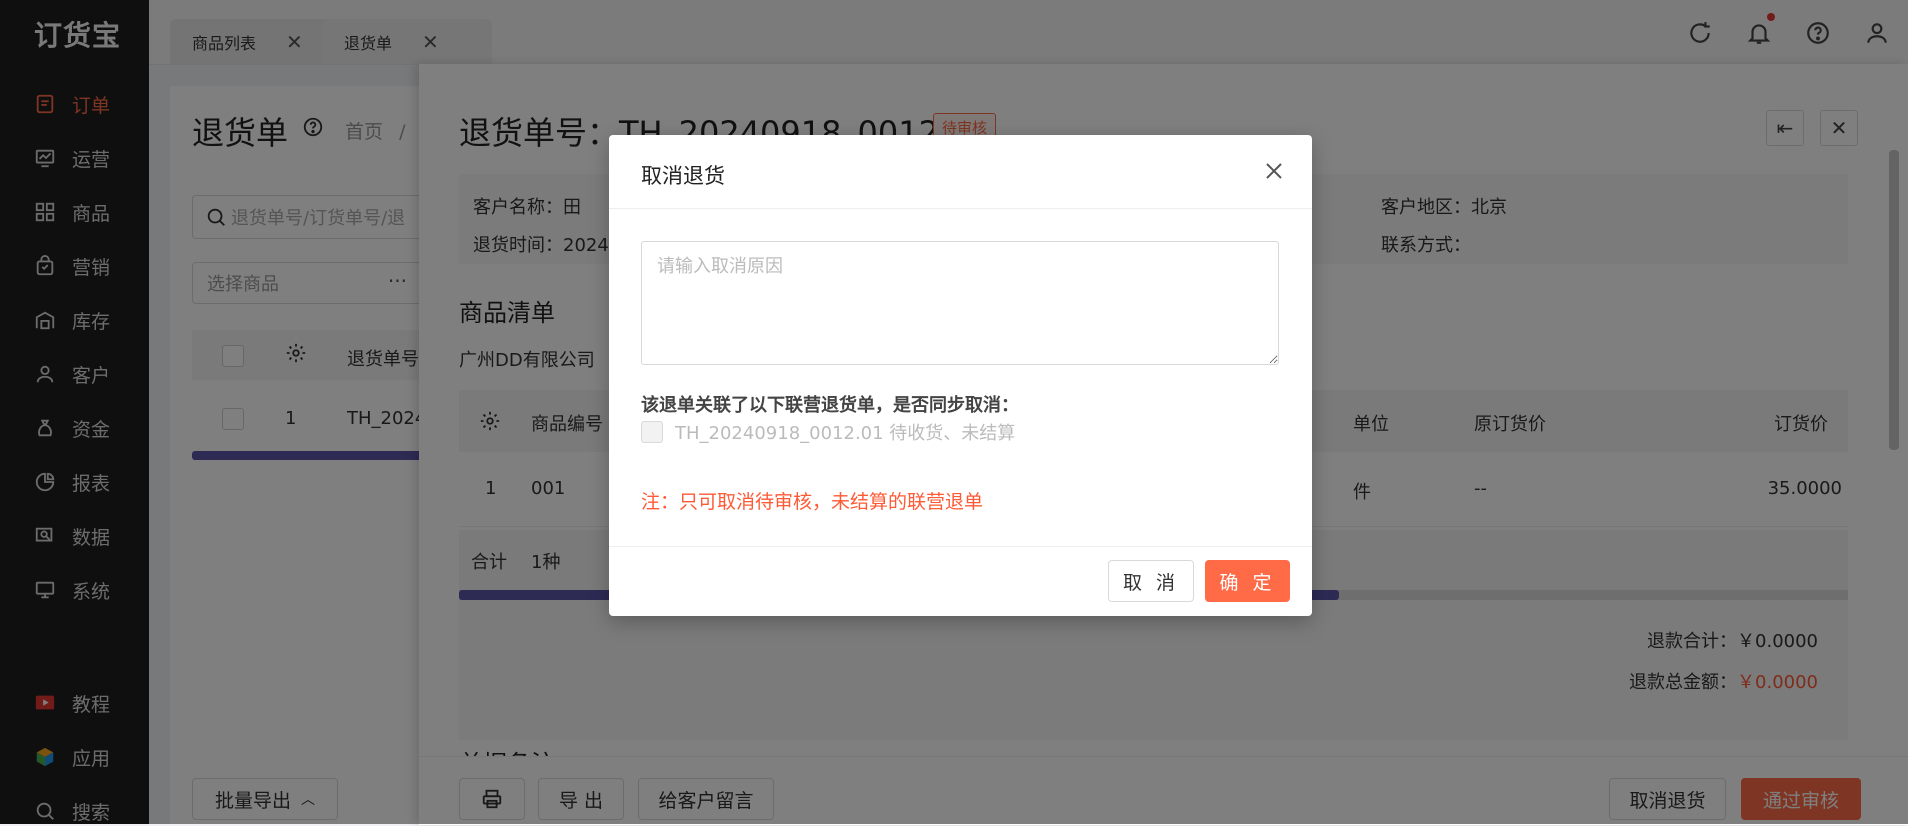 The width and height of the screenshot is (1908, 826). Describe the element at coordinates (812, 502) in the screenshot. I see `modal-note: 注：只可取消待审核，未结算的联营退单` at that location.